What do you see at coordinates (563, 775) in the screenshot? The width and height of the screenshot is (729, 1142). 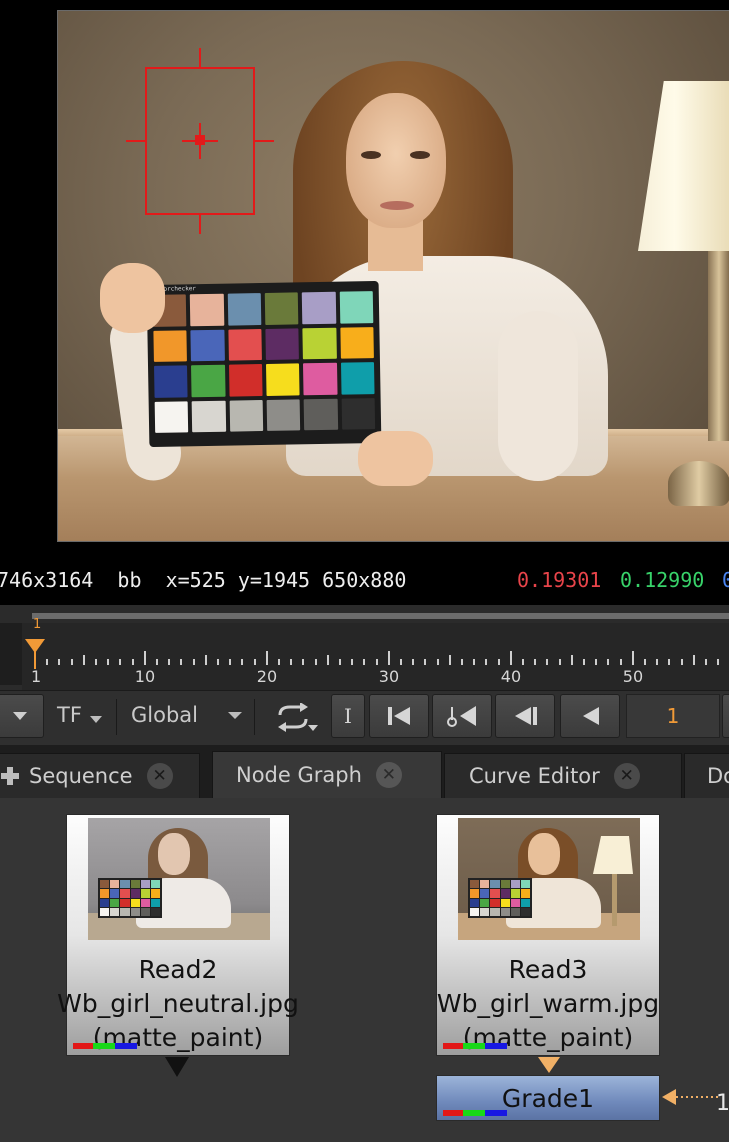 I see `tab-curve-editor: Curve Editor ✕` at bounding box center [563, 775].